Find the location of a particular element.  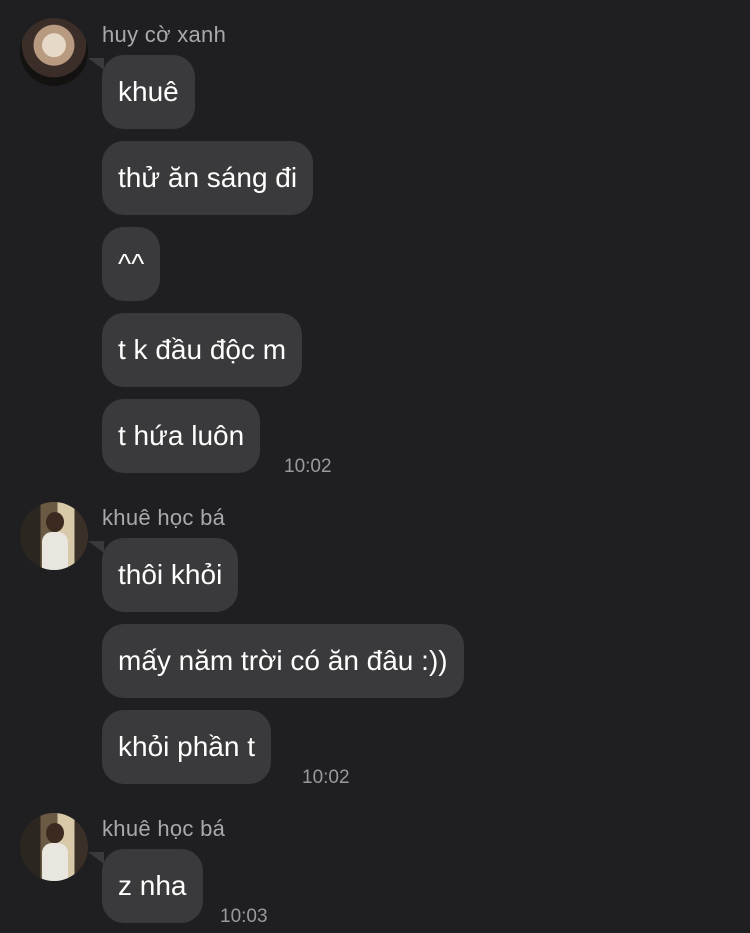

message-bubble: z nha is located at coordinates (152, 886).